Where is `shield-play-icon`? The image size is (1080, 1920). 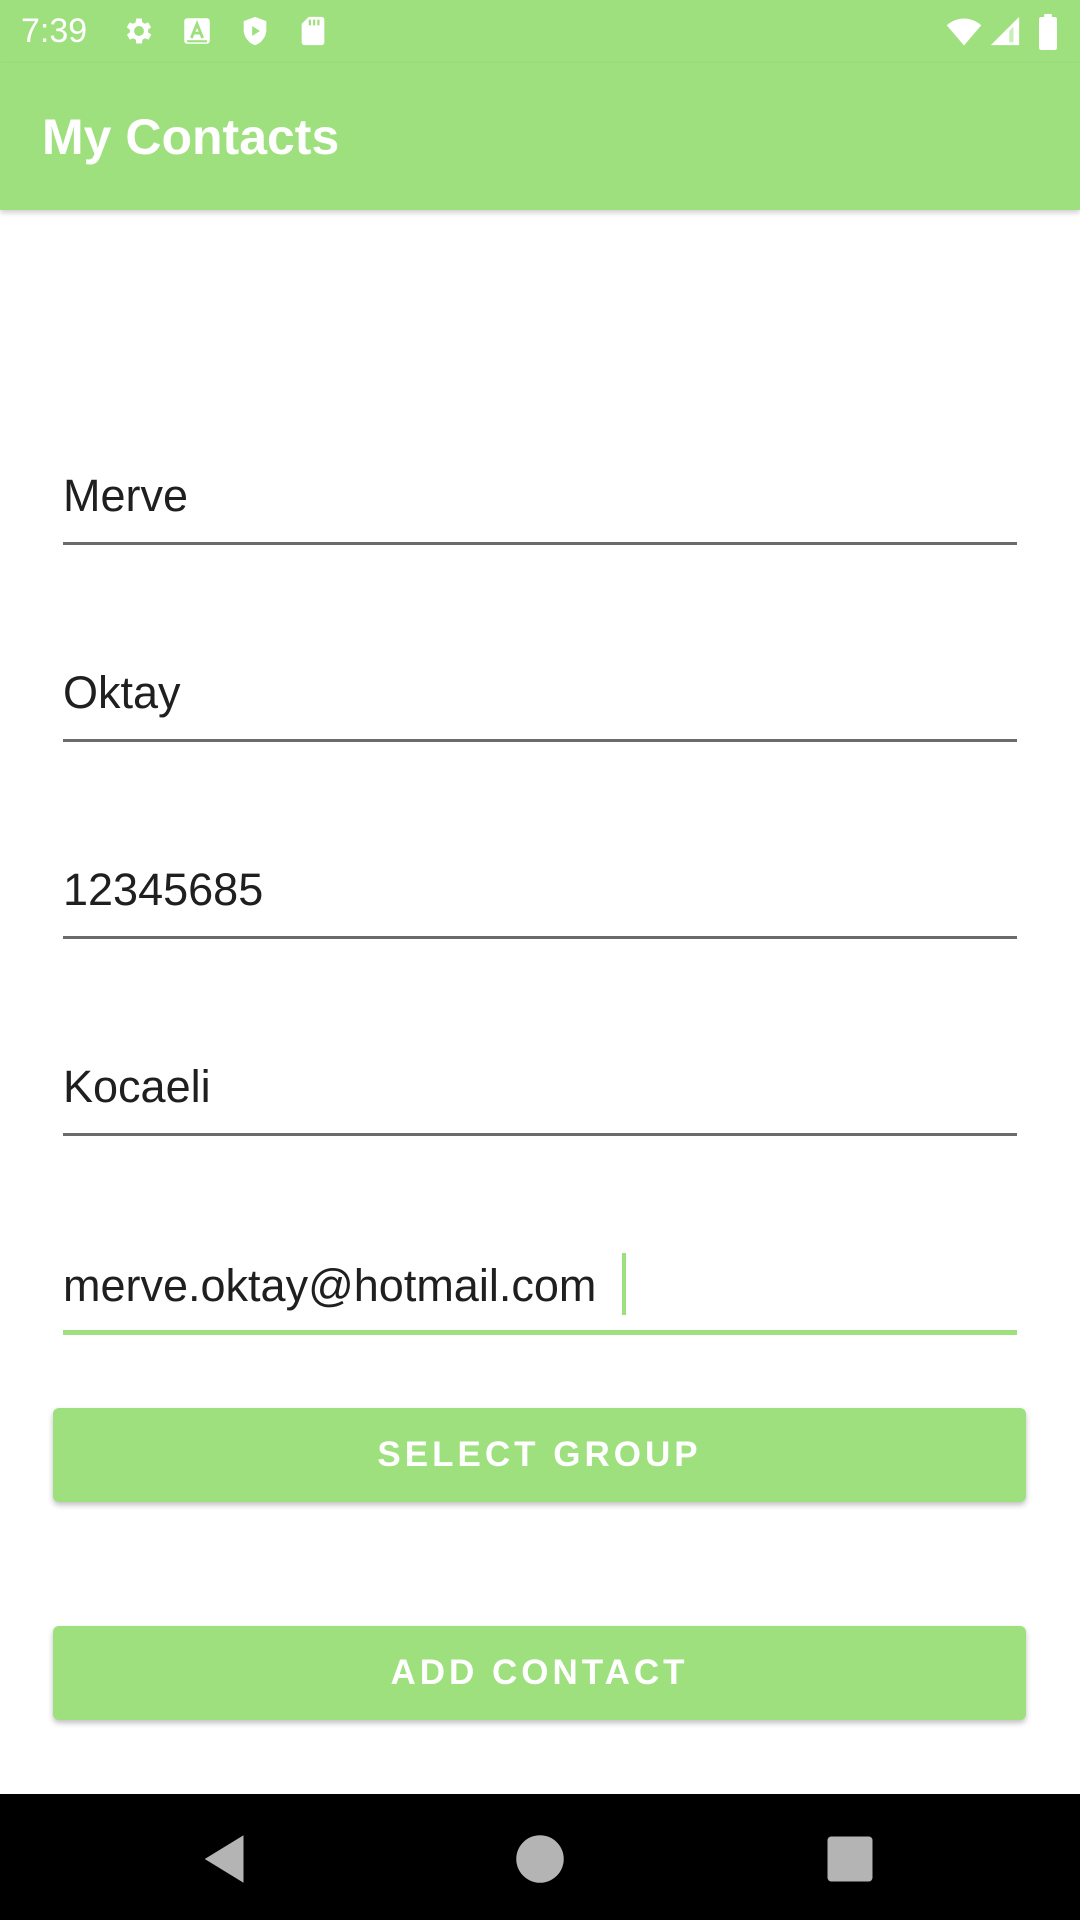 shield-play-icon is located at coordinates (255, 31).